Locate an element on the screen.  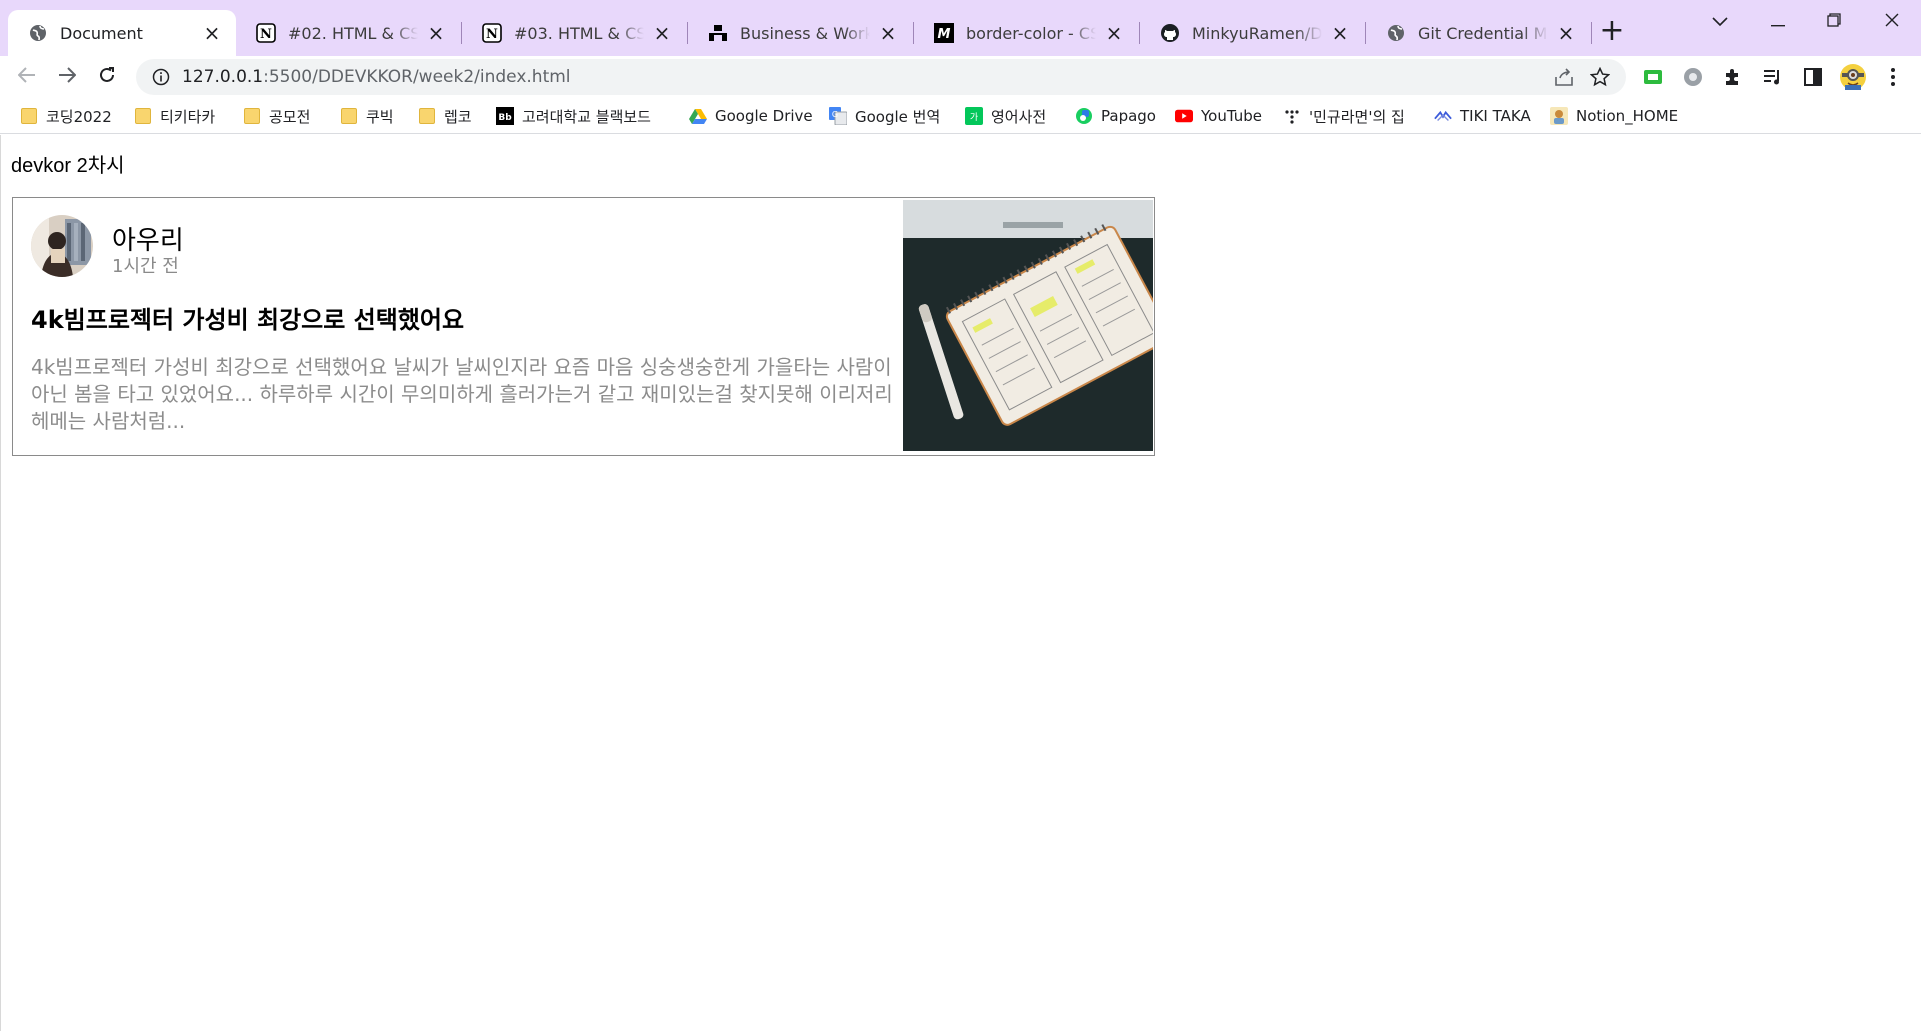
bookmark-label: 렙코 is located at coordinates (458, 116).